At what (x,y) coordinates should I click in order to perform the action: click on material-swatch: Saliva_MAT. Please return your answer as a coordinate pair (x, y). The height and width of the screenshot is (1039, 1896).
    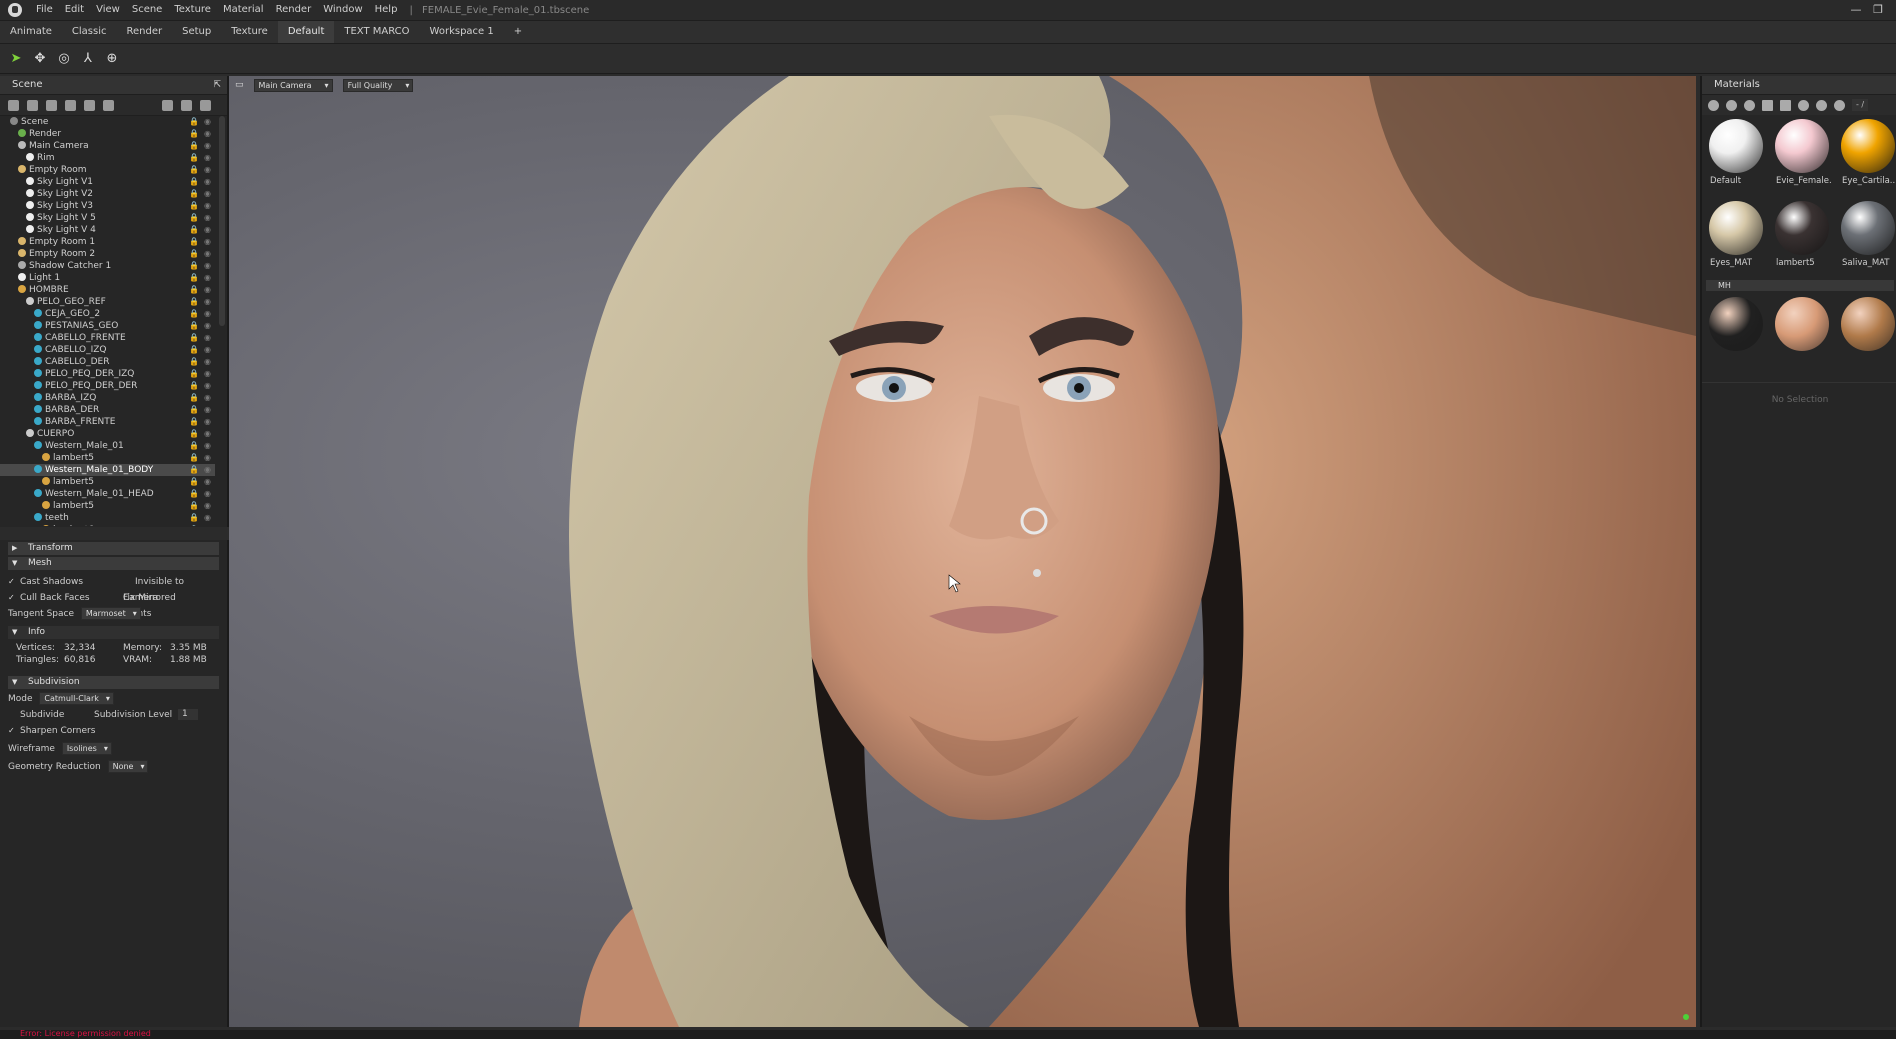
    Looking at the image, I should click on (1867, 235).